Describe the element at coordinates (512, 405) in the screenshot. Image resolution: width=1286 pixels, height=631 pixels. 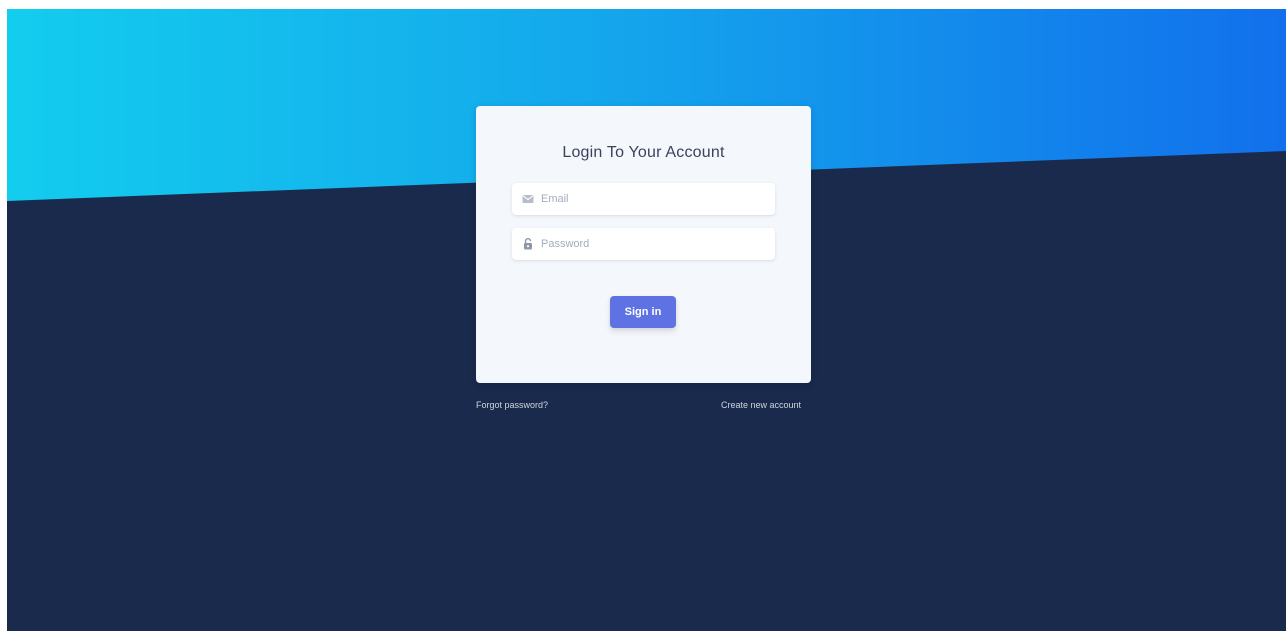
I see `forgot-password-link: Forgot password?` at that location.